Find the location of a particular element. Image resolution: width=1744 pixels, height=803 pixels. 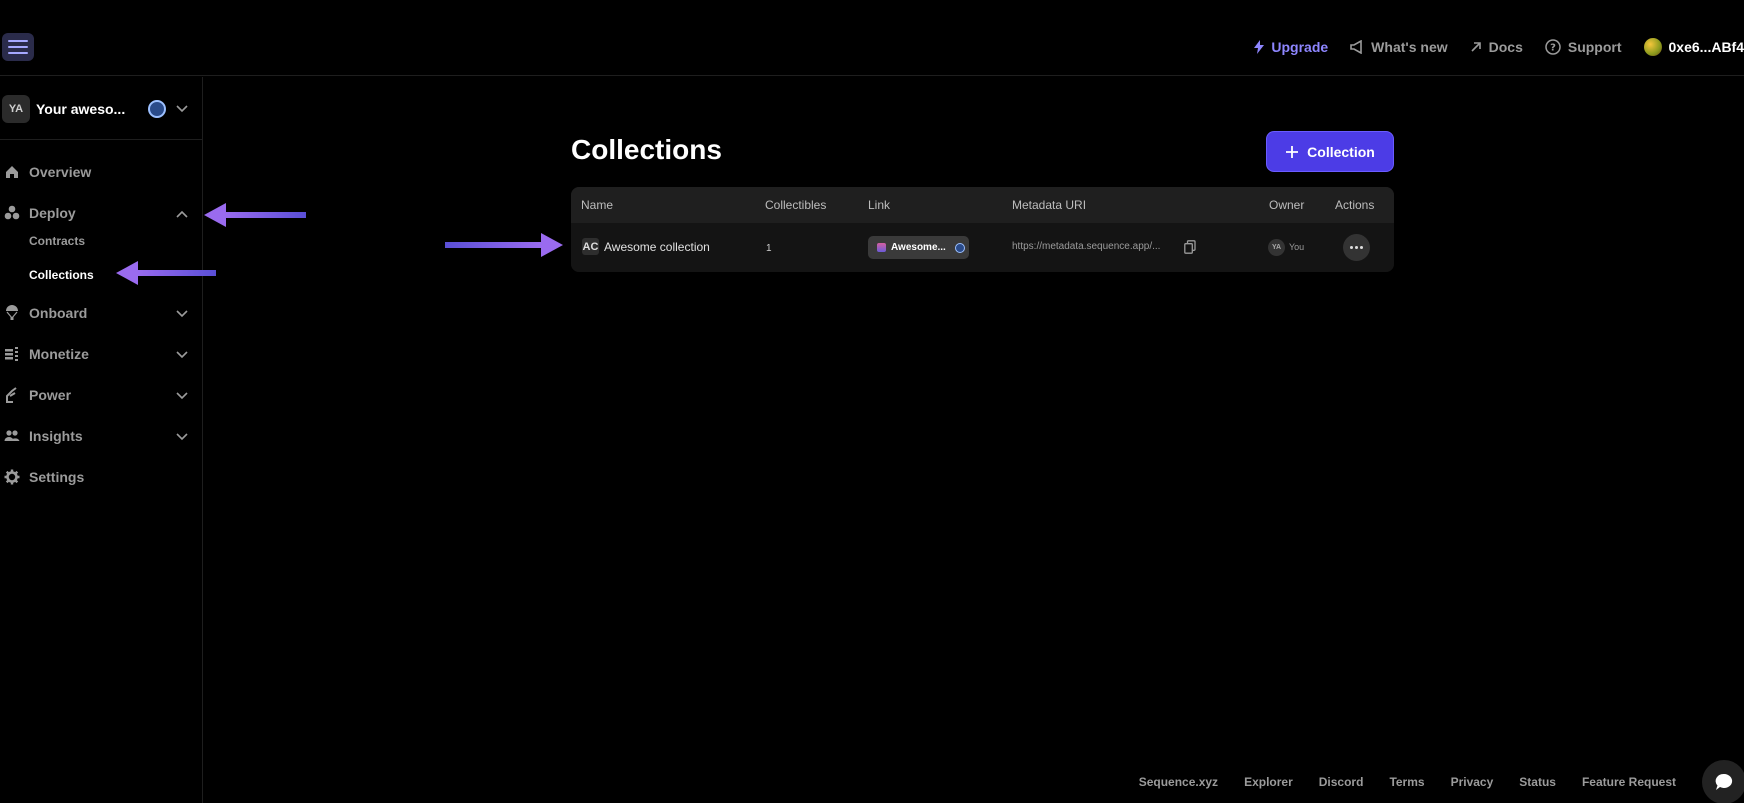

footer-link-terms: Terms is located at coordinates (1406, 782).